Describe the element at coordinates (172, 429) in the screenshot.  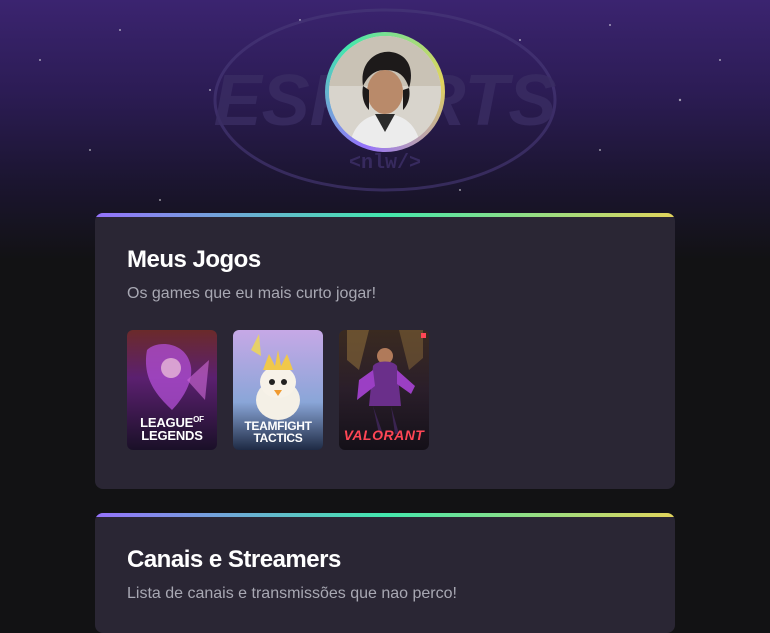
I see `game-label: LEAGUEOF LEGENDS` at that location.